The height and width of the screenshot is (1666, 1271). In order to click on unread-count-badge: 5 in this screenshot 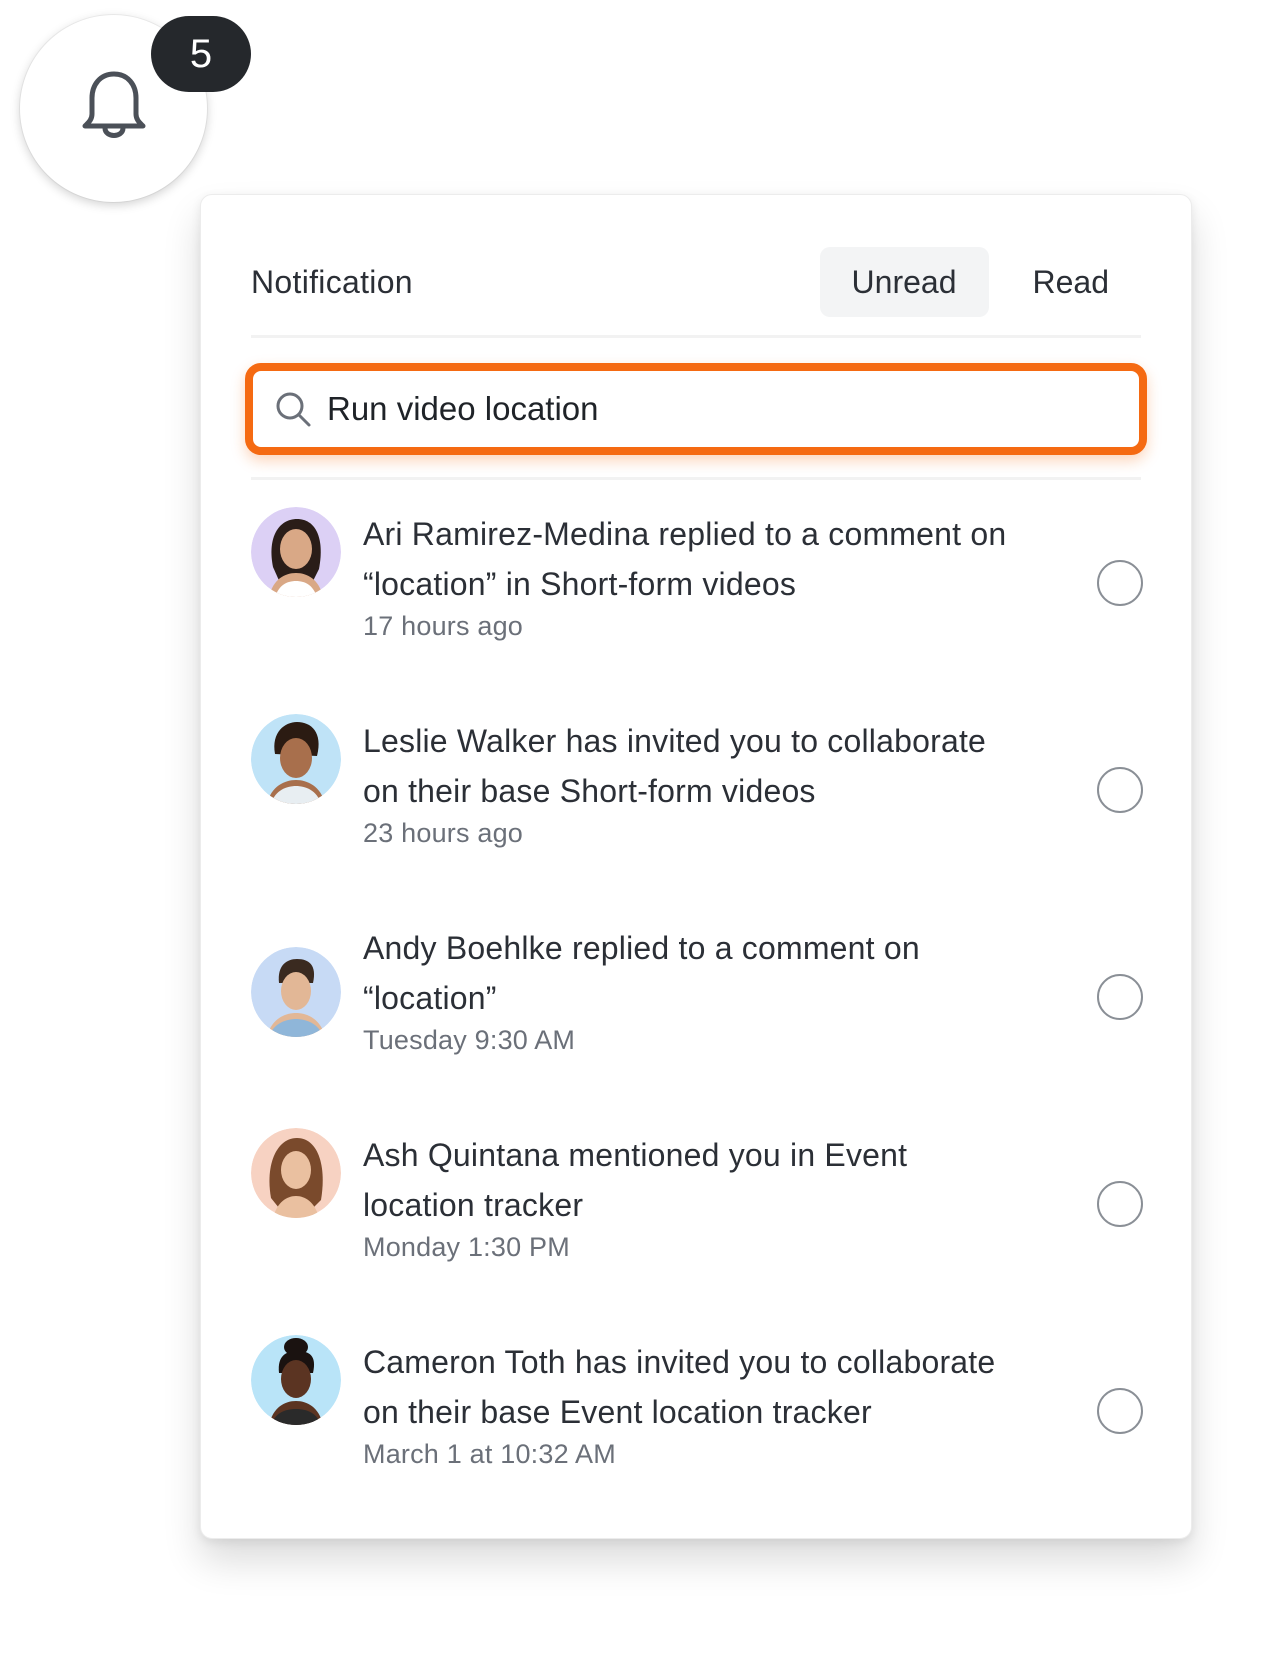, I will do `click(201, 54)`.